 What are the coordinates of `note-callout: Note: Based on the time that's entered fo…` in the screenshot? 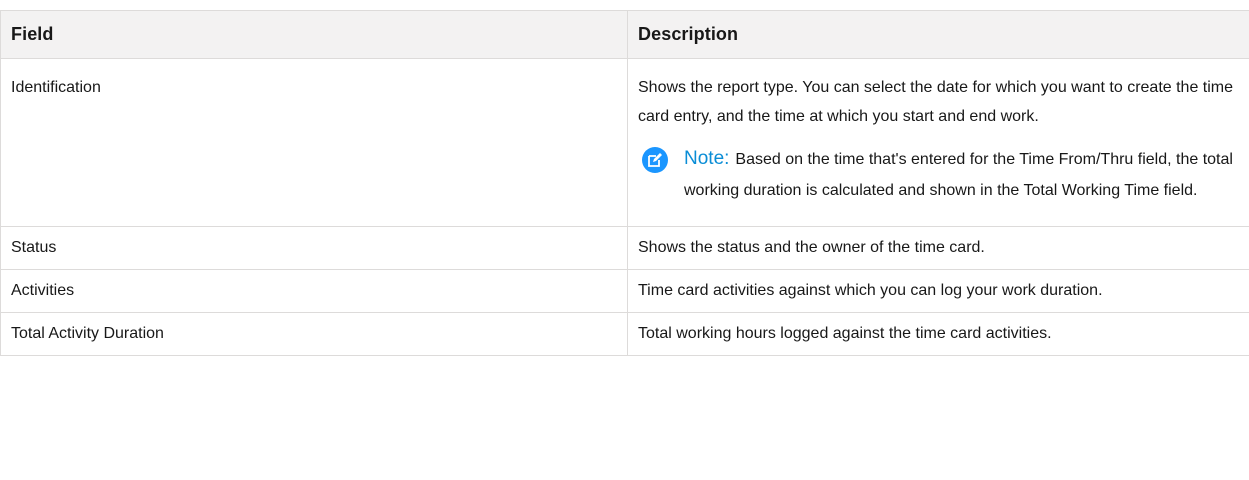 It's located at (938, 174).